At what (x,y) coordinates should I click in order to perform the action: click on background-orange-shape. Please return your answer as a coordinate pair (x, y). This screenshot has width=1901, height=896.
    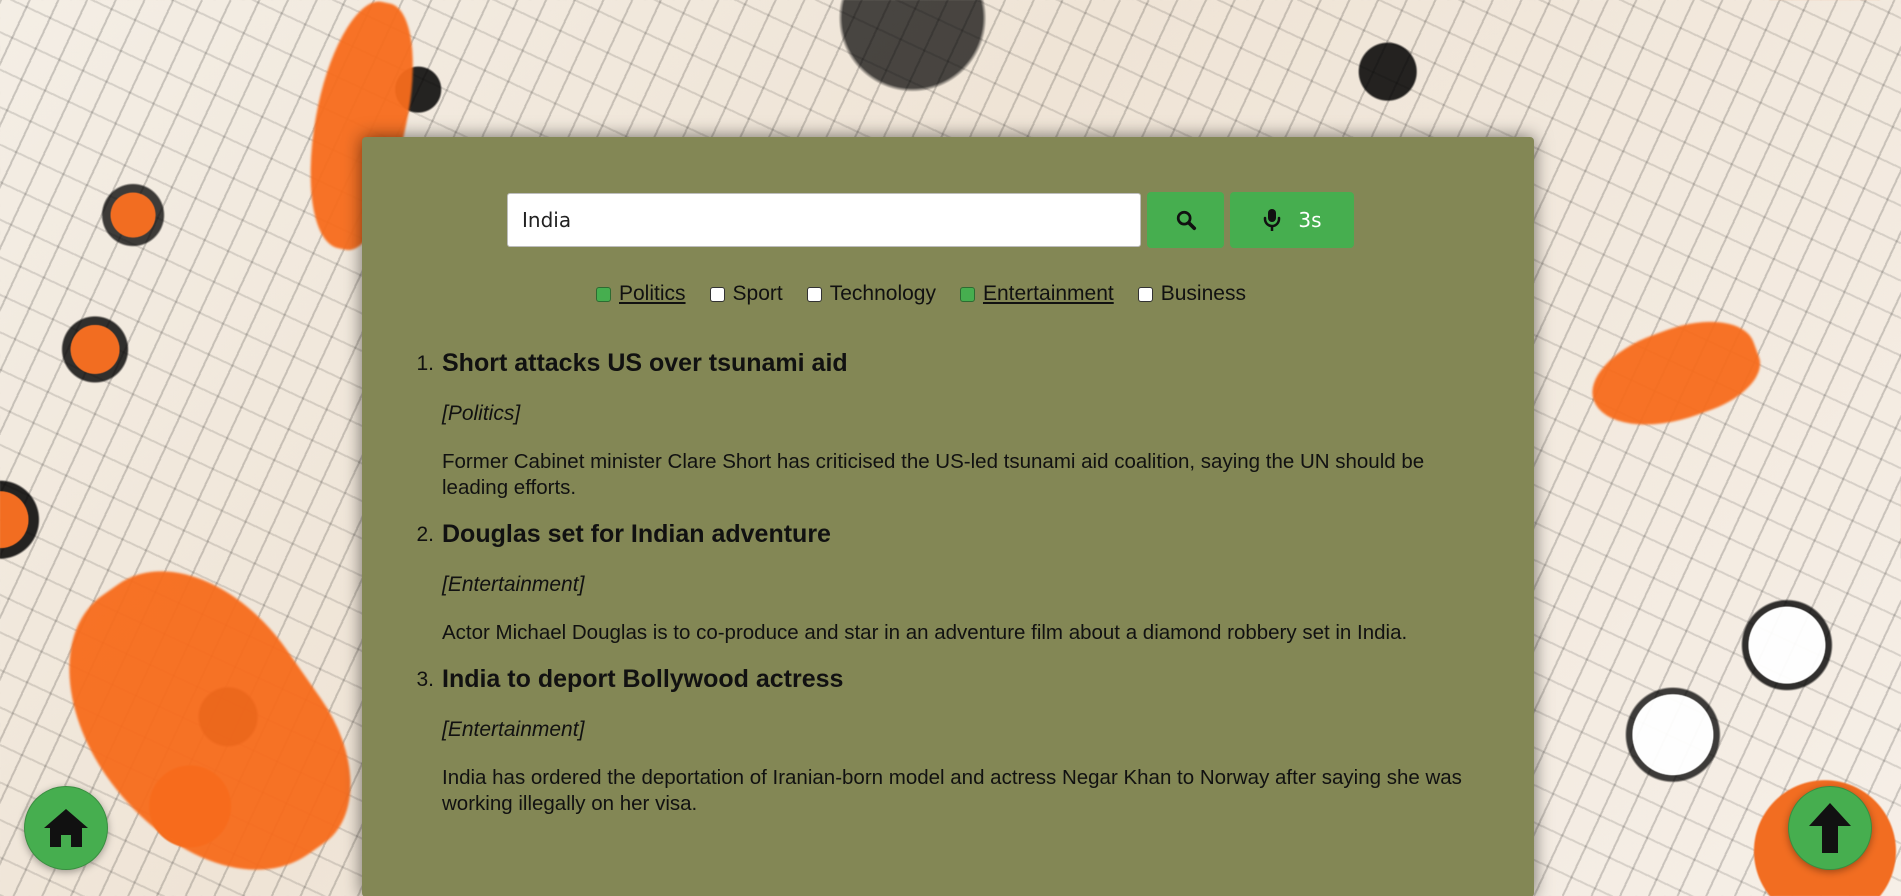
    Looking at the image, I should click on (1675, 375).